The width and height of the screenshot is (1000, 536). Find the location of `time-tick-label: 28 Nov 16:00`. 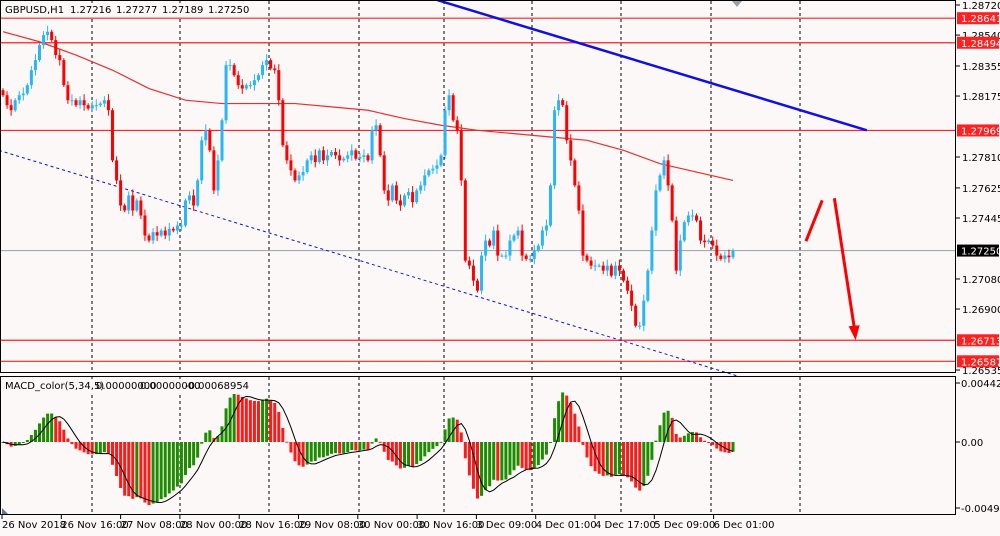

time-tick-label: 28 Nov 16:00 is located at coordinates (272, 525).